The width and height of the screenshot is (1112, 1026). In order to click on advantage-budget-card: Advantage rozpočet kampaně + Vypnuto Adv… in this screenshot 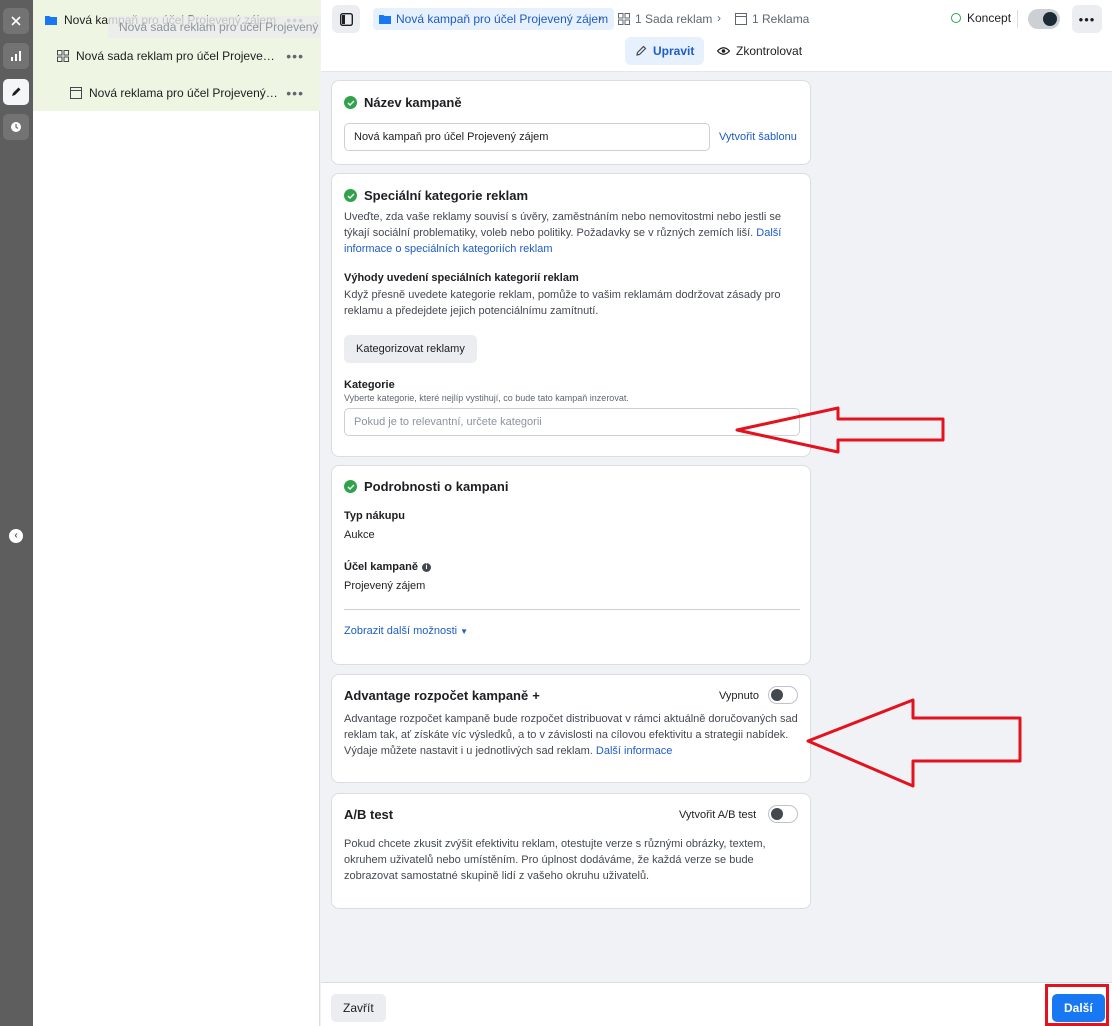, I will do `click(571, 728)`.